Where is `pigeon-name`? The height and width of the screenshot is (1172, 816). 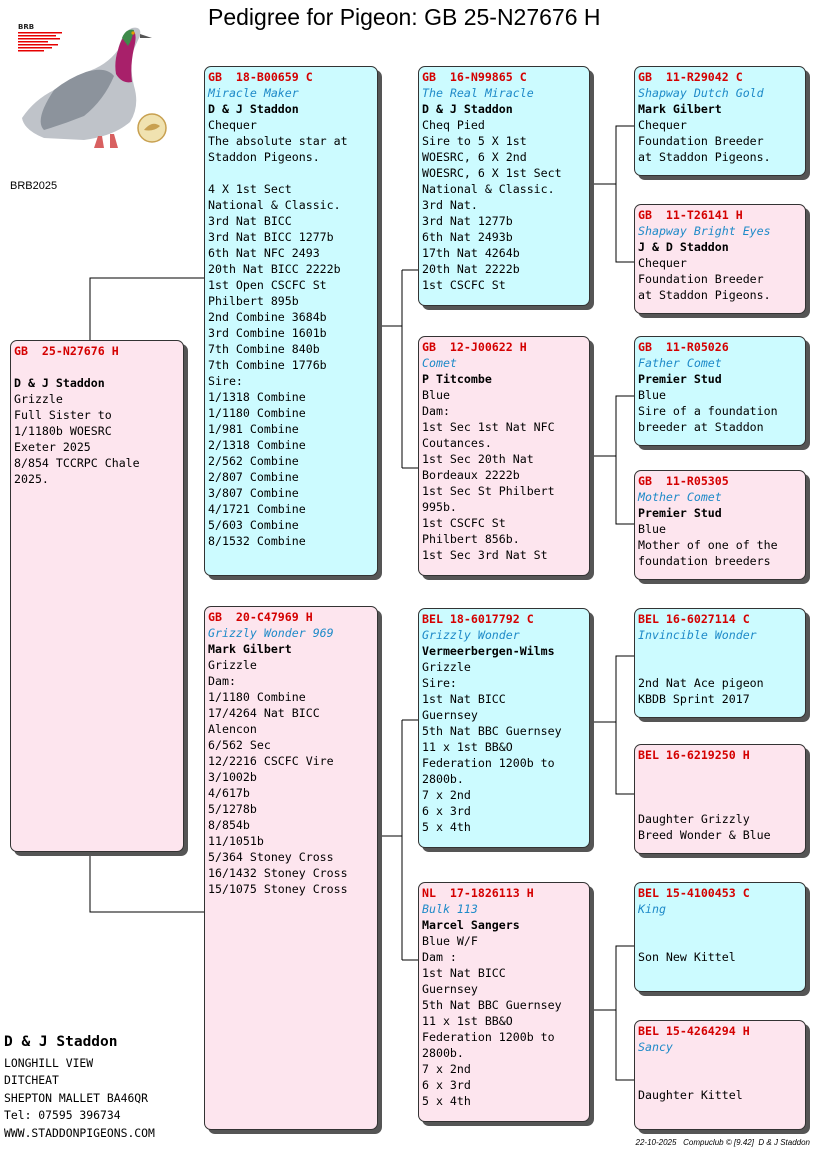
pigeon-name is located at coordinates (720, 771).